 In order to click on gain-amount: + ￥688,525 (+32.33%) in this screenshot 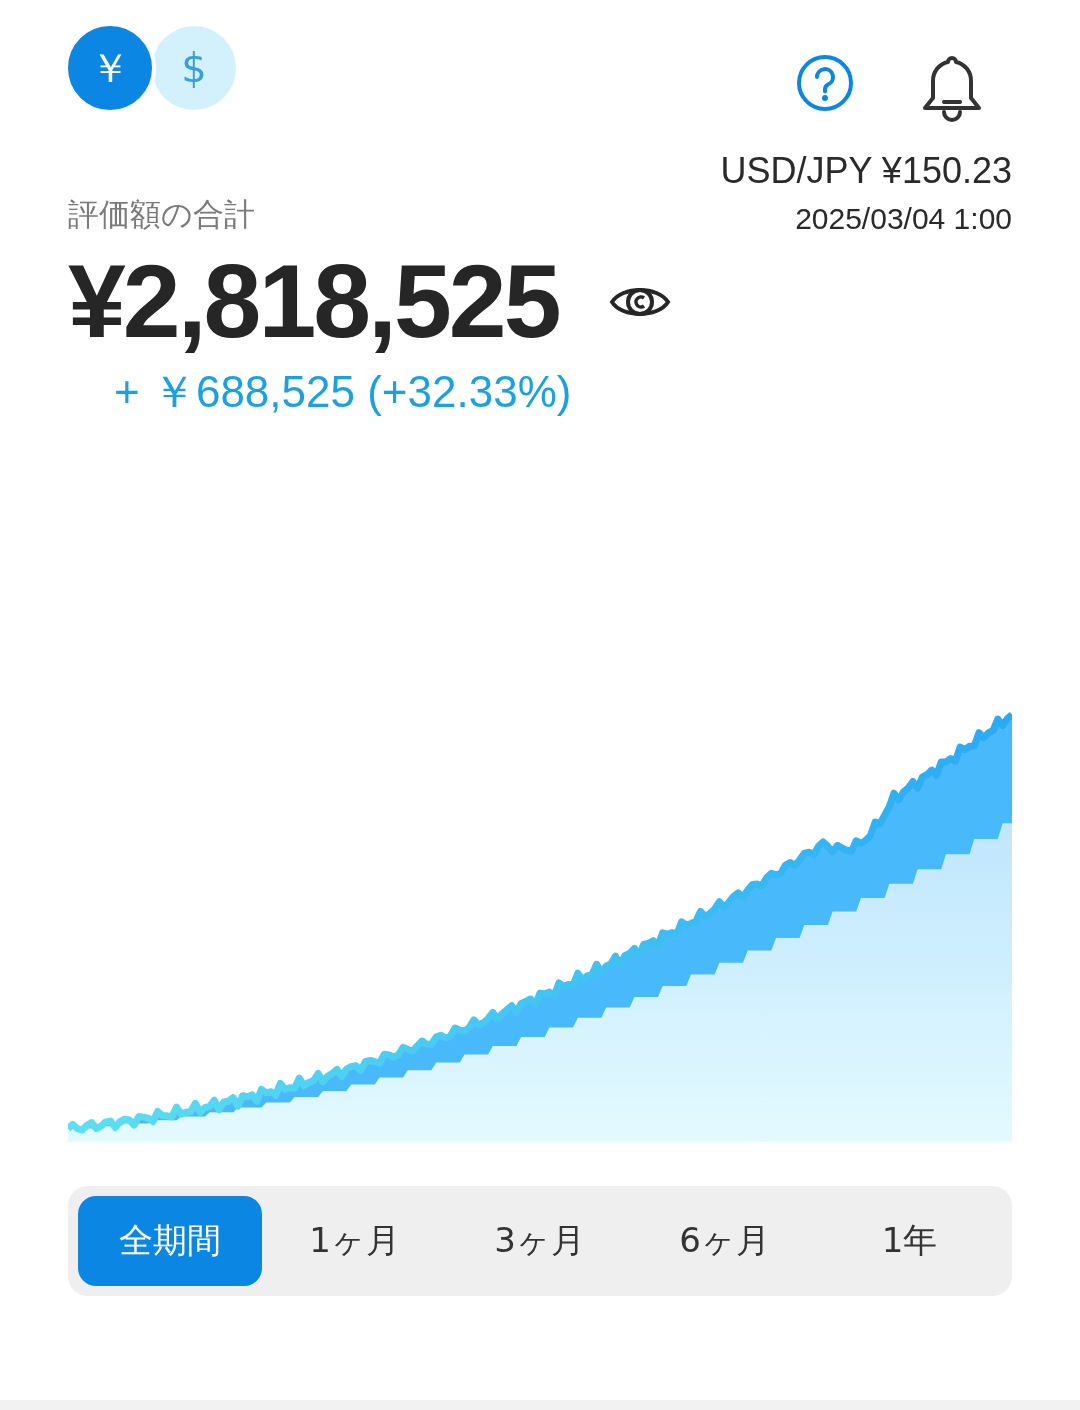, I will do `click(343, 392)`.